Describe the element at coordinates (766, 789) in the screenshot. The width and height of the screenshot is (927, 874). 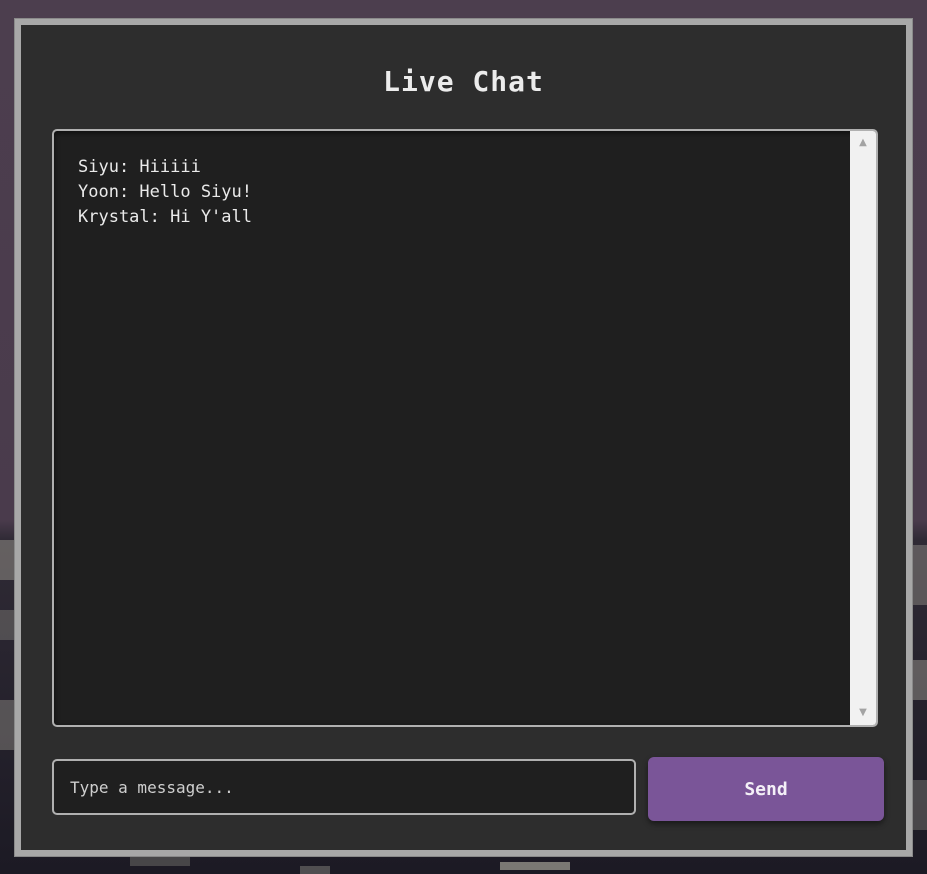
I see `send-button: Send` at that location.